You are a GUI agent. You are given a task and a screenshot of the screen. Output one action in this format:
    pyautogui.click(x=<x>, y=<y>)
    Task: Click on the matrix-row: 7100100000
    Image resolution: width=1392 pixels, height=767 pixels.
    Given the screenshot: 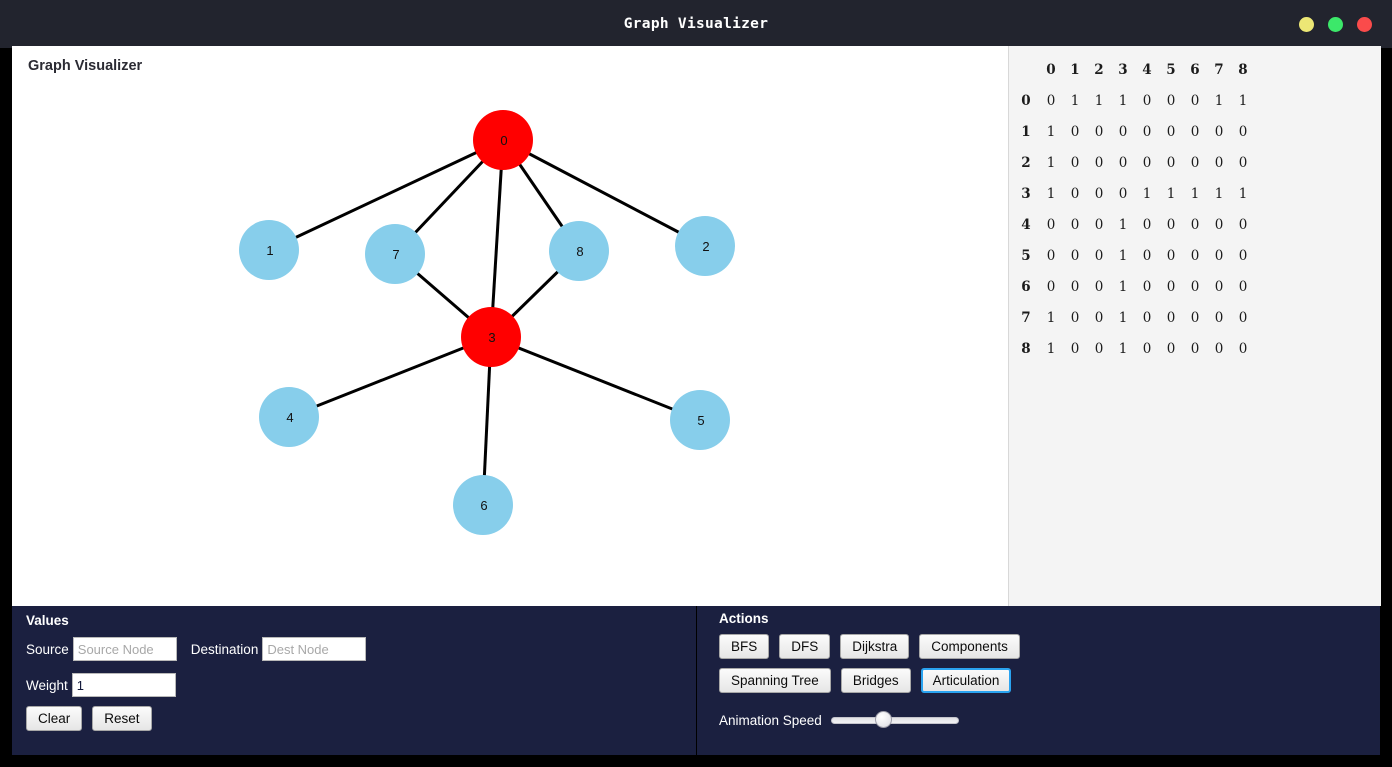 What is the action you would take?
    pyautogui.click(x=1134, y=317)
    